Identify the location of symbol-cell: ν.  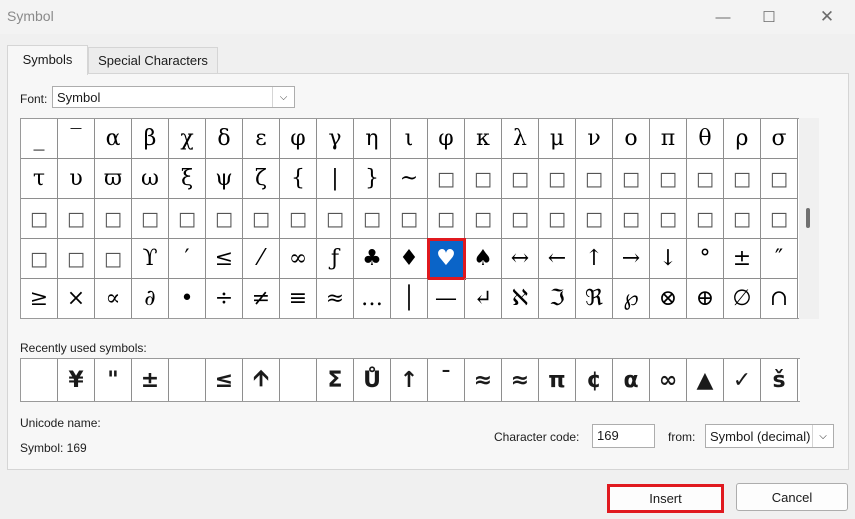
(594, 139).